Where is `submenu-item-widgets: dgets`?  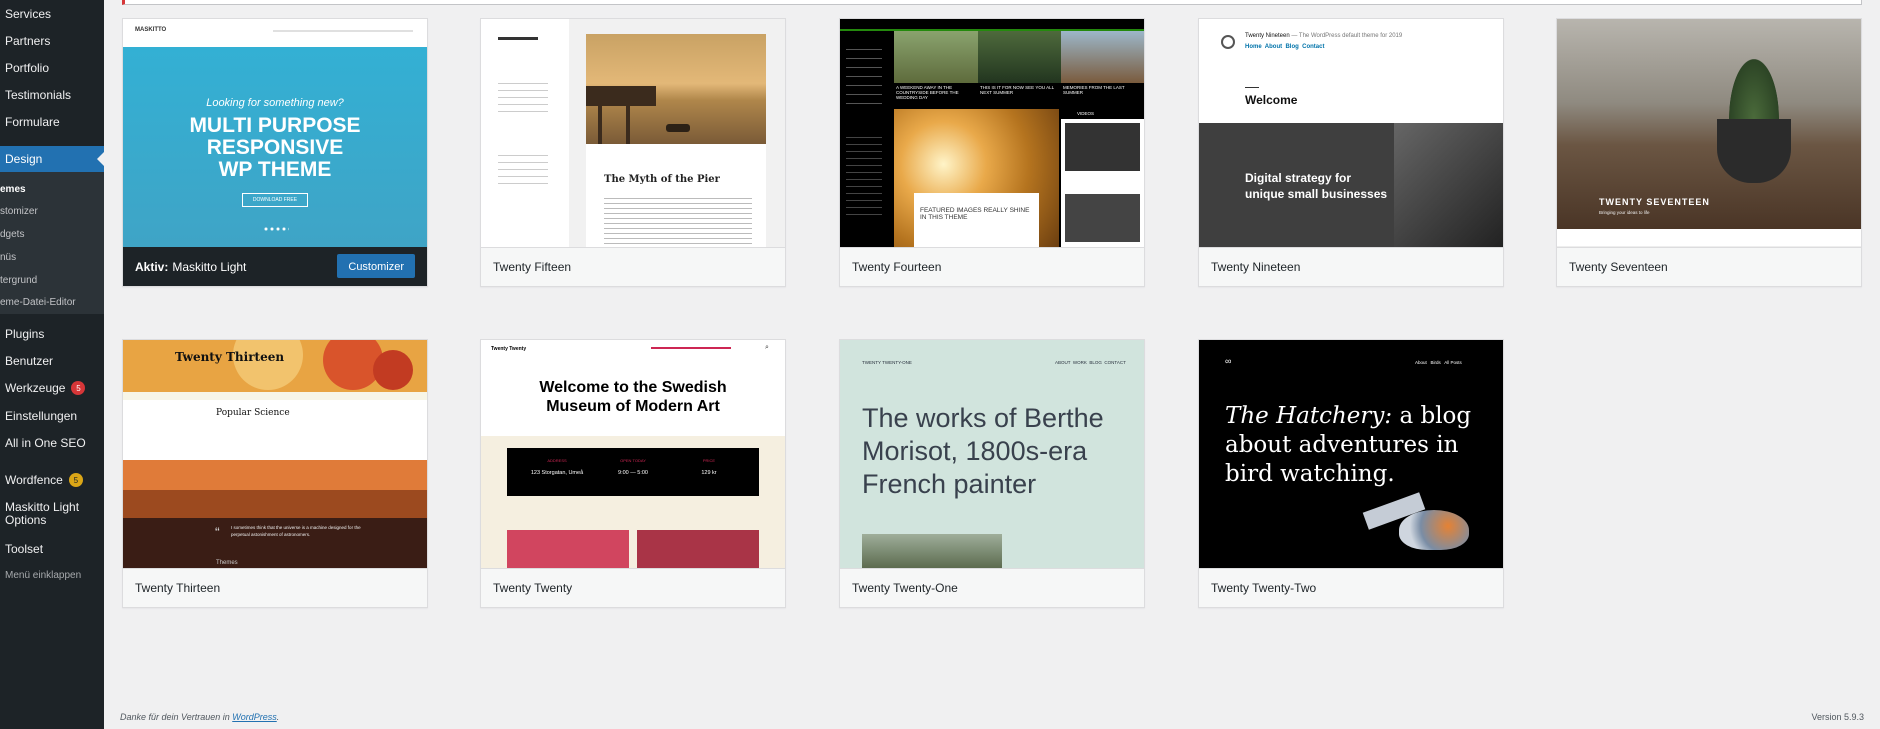 submenu-item-widgets: dgets is located at coordinates (12, 234).